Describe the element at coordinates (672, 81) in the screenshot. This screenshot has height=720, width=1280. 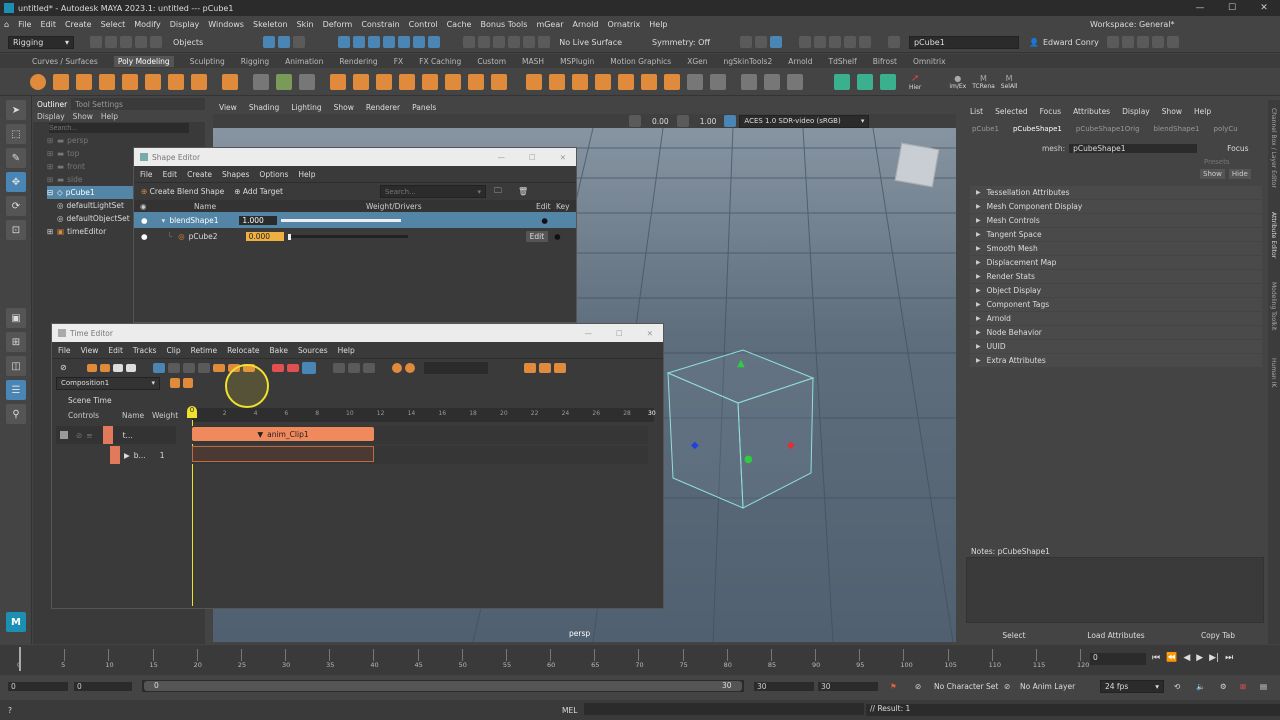
I see `wedge-icon` at that location.